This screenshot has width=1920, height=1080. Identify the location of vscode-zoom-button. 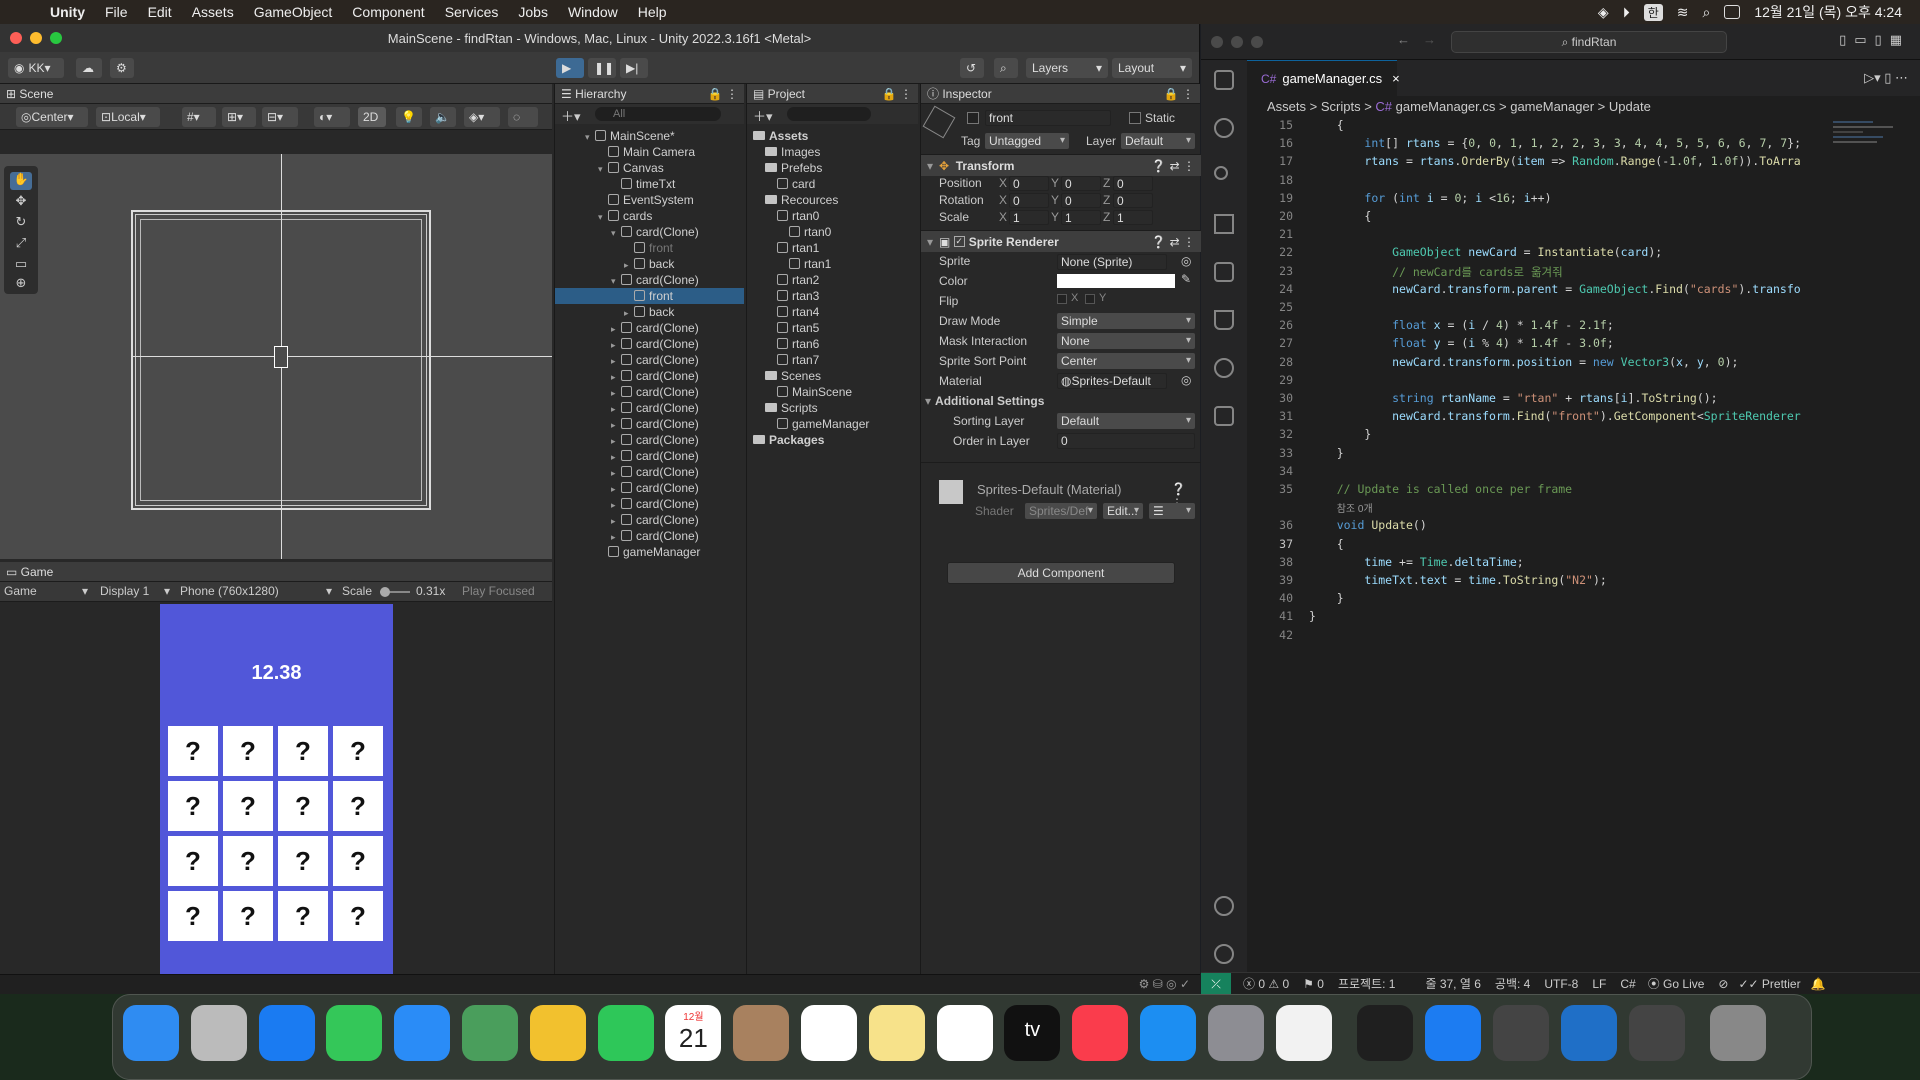
(1257, 42).